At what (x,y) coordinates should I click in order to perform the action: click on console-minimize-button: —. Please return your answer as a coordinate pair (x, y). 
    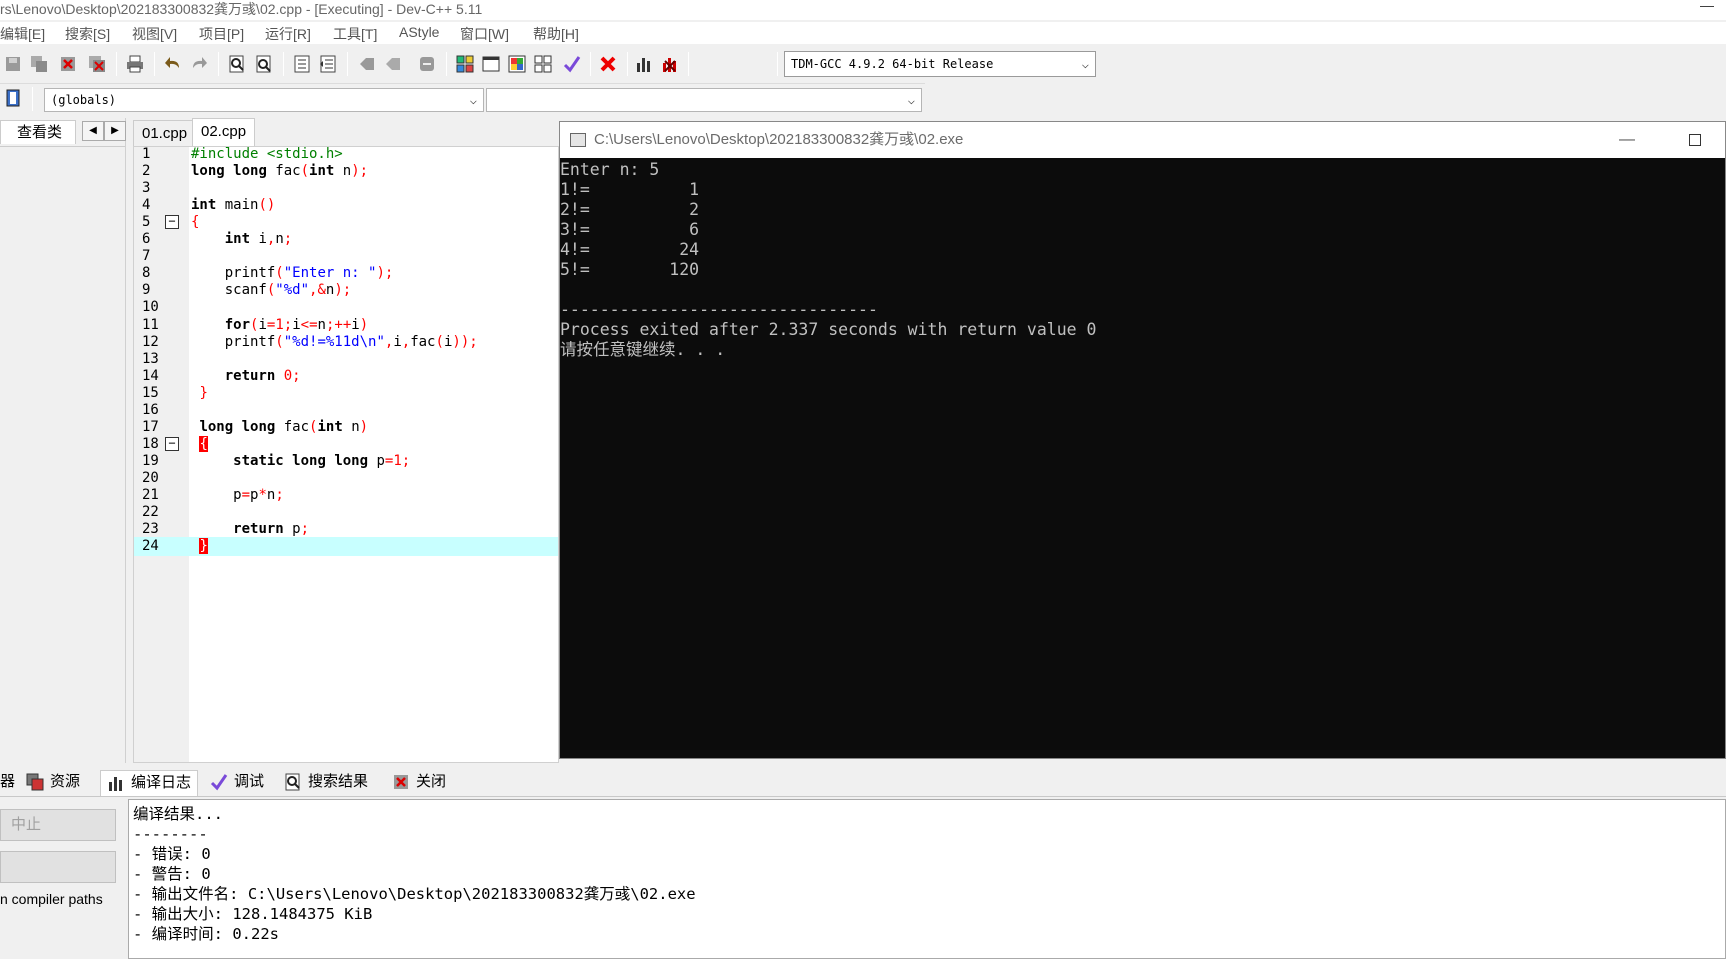
    Looking at the image, I should click on (1627, 140).